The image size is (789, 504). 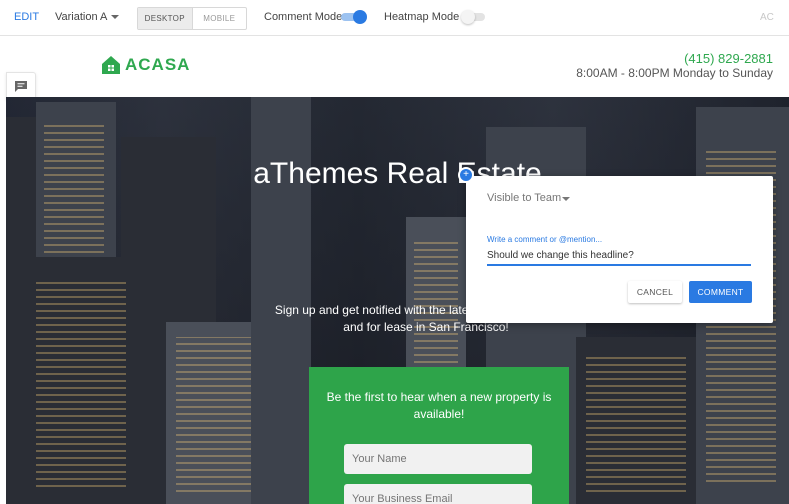 What do you see at coordinates (111, 65) in the screenshot?
I see `house-logo-icon` at bounding box center [111, 65].